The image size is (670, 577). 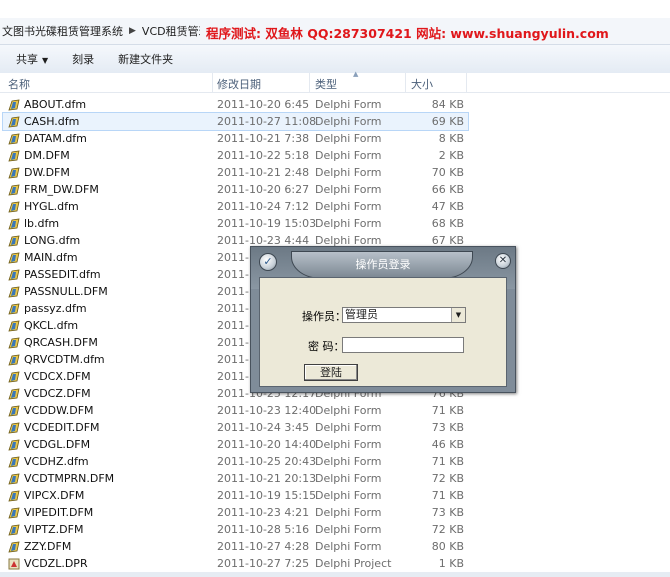 What do you see at coordinates (239, 84) in the screenshot?
I see `column-header-date: 修改日期` at bounding box center [239, 84].